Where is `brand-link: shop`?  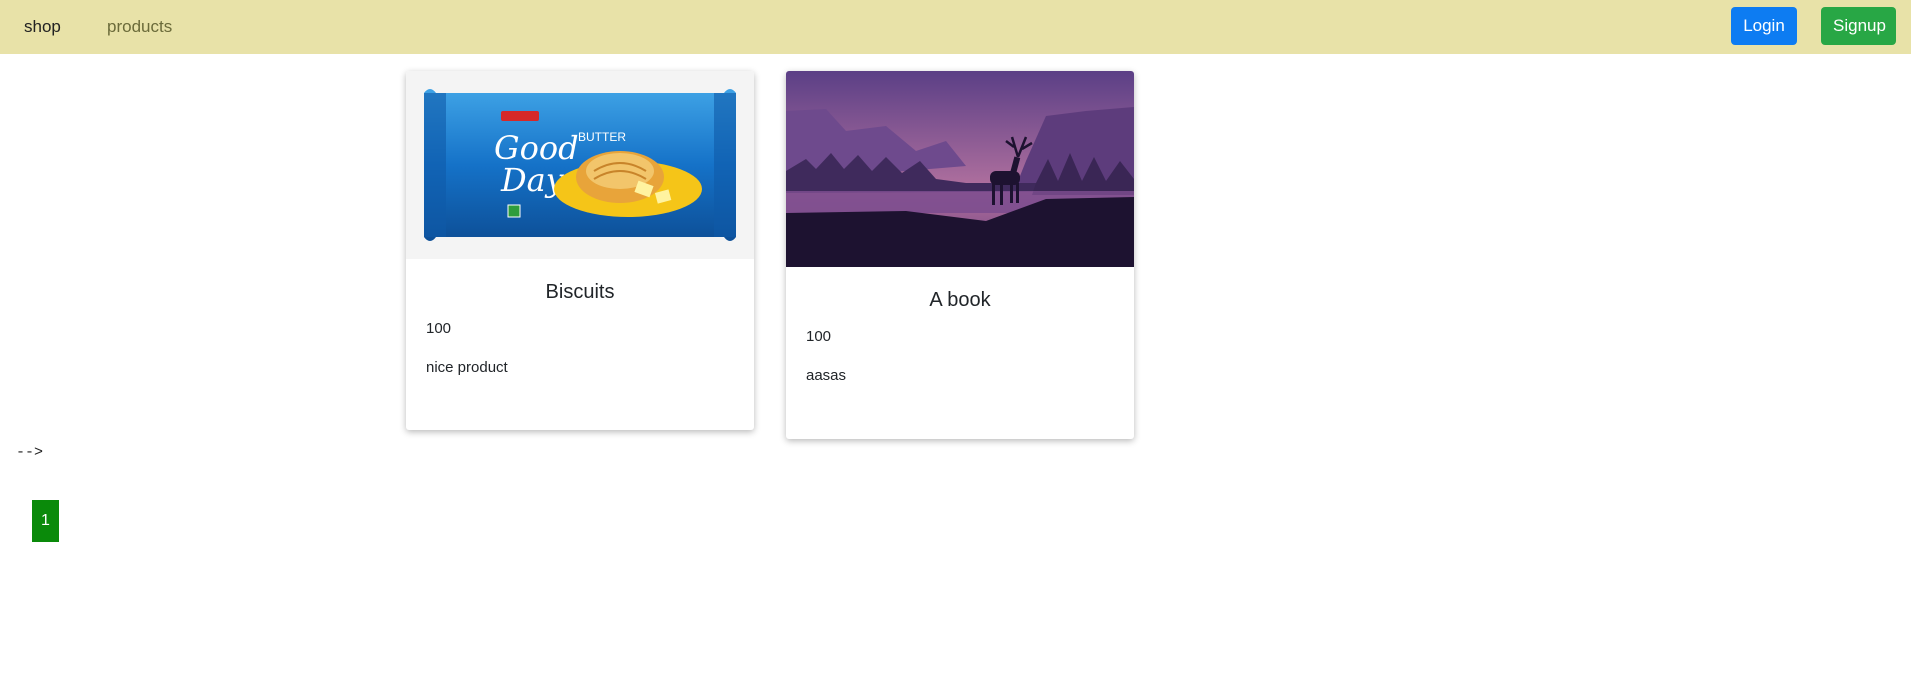
brand-link: shop is located at coordinates (42, 27).